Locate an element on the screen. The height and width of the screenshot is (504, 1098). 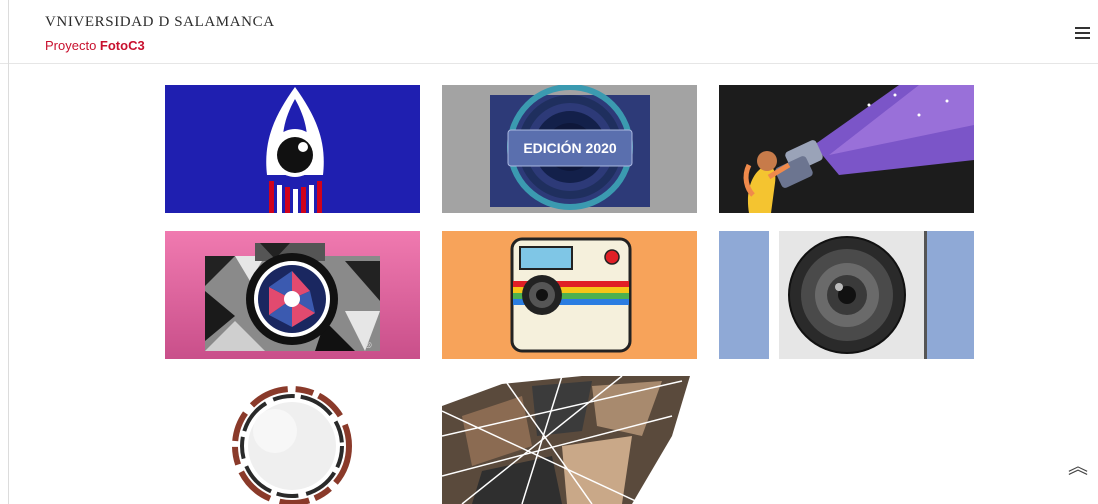
gallery-item-edicion-2020-lens-poster: EDICIÓN 2020 is located at coordinates (569, 149).